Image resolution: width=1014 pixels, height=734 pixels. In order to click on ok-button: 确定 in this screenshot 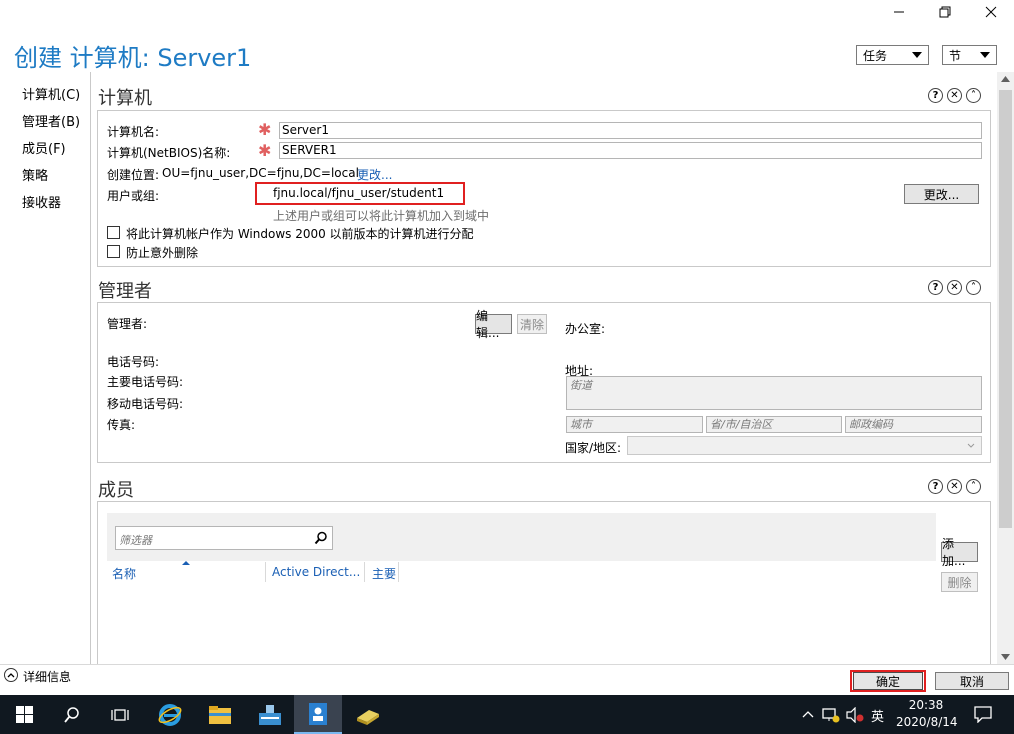, I will do `click(888, 681)`.